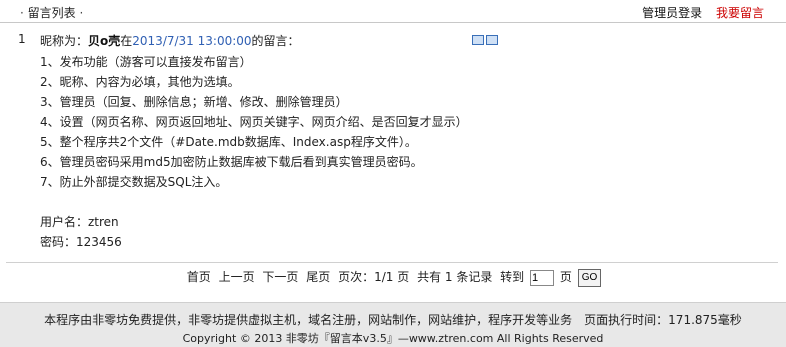 This screenshot has width=786, height=347. Describe the element at coordinates (478, 40) in the screenshot. I see `reply-icon` at that location.